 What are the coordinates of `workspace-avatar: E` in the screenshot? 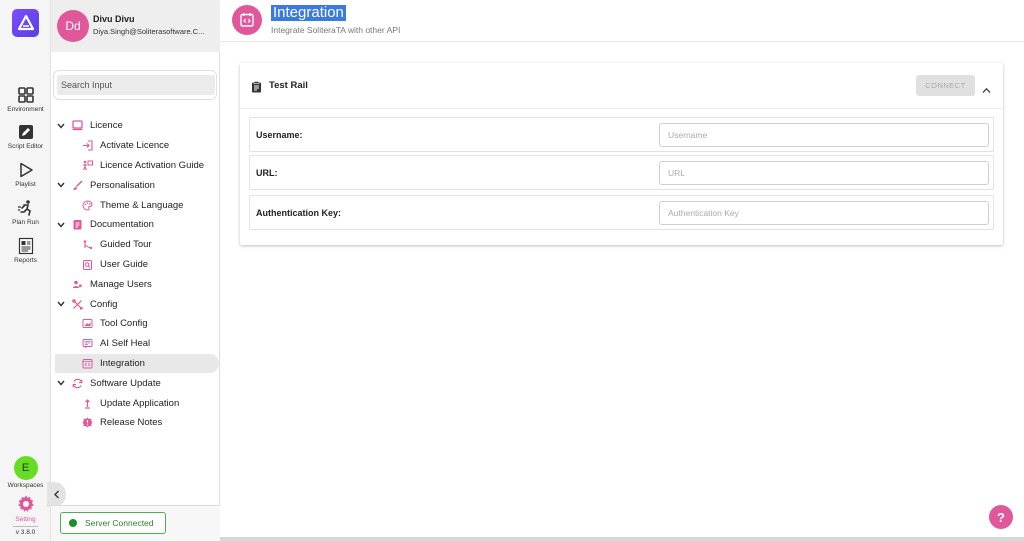 It's located at (25, 468).